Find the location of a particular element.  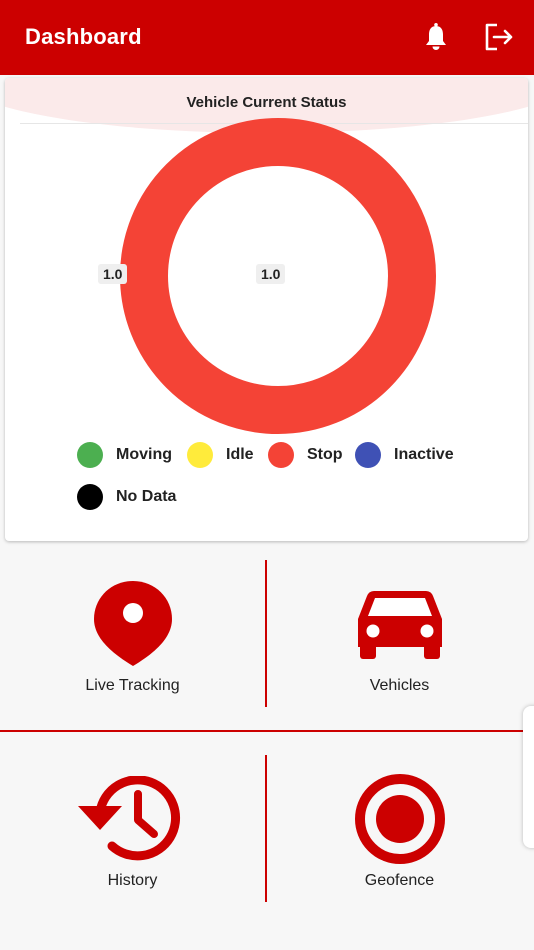

location-pin-icon is located at coordinates (133, 623).